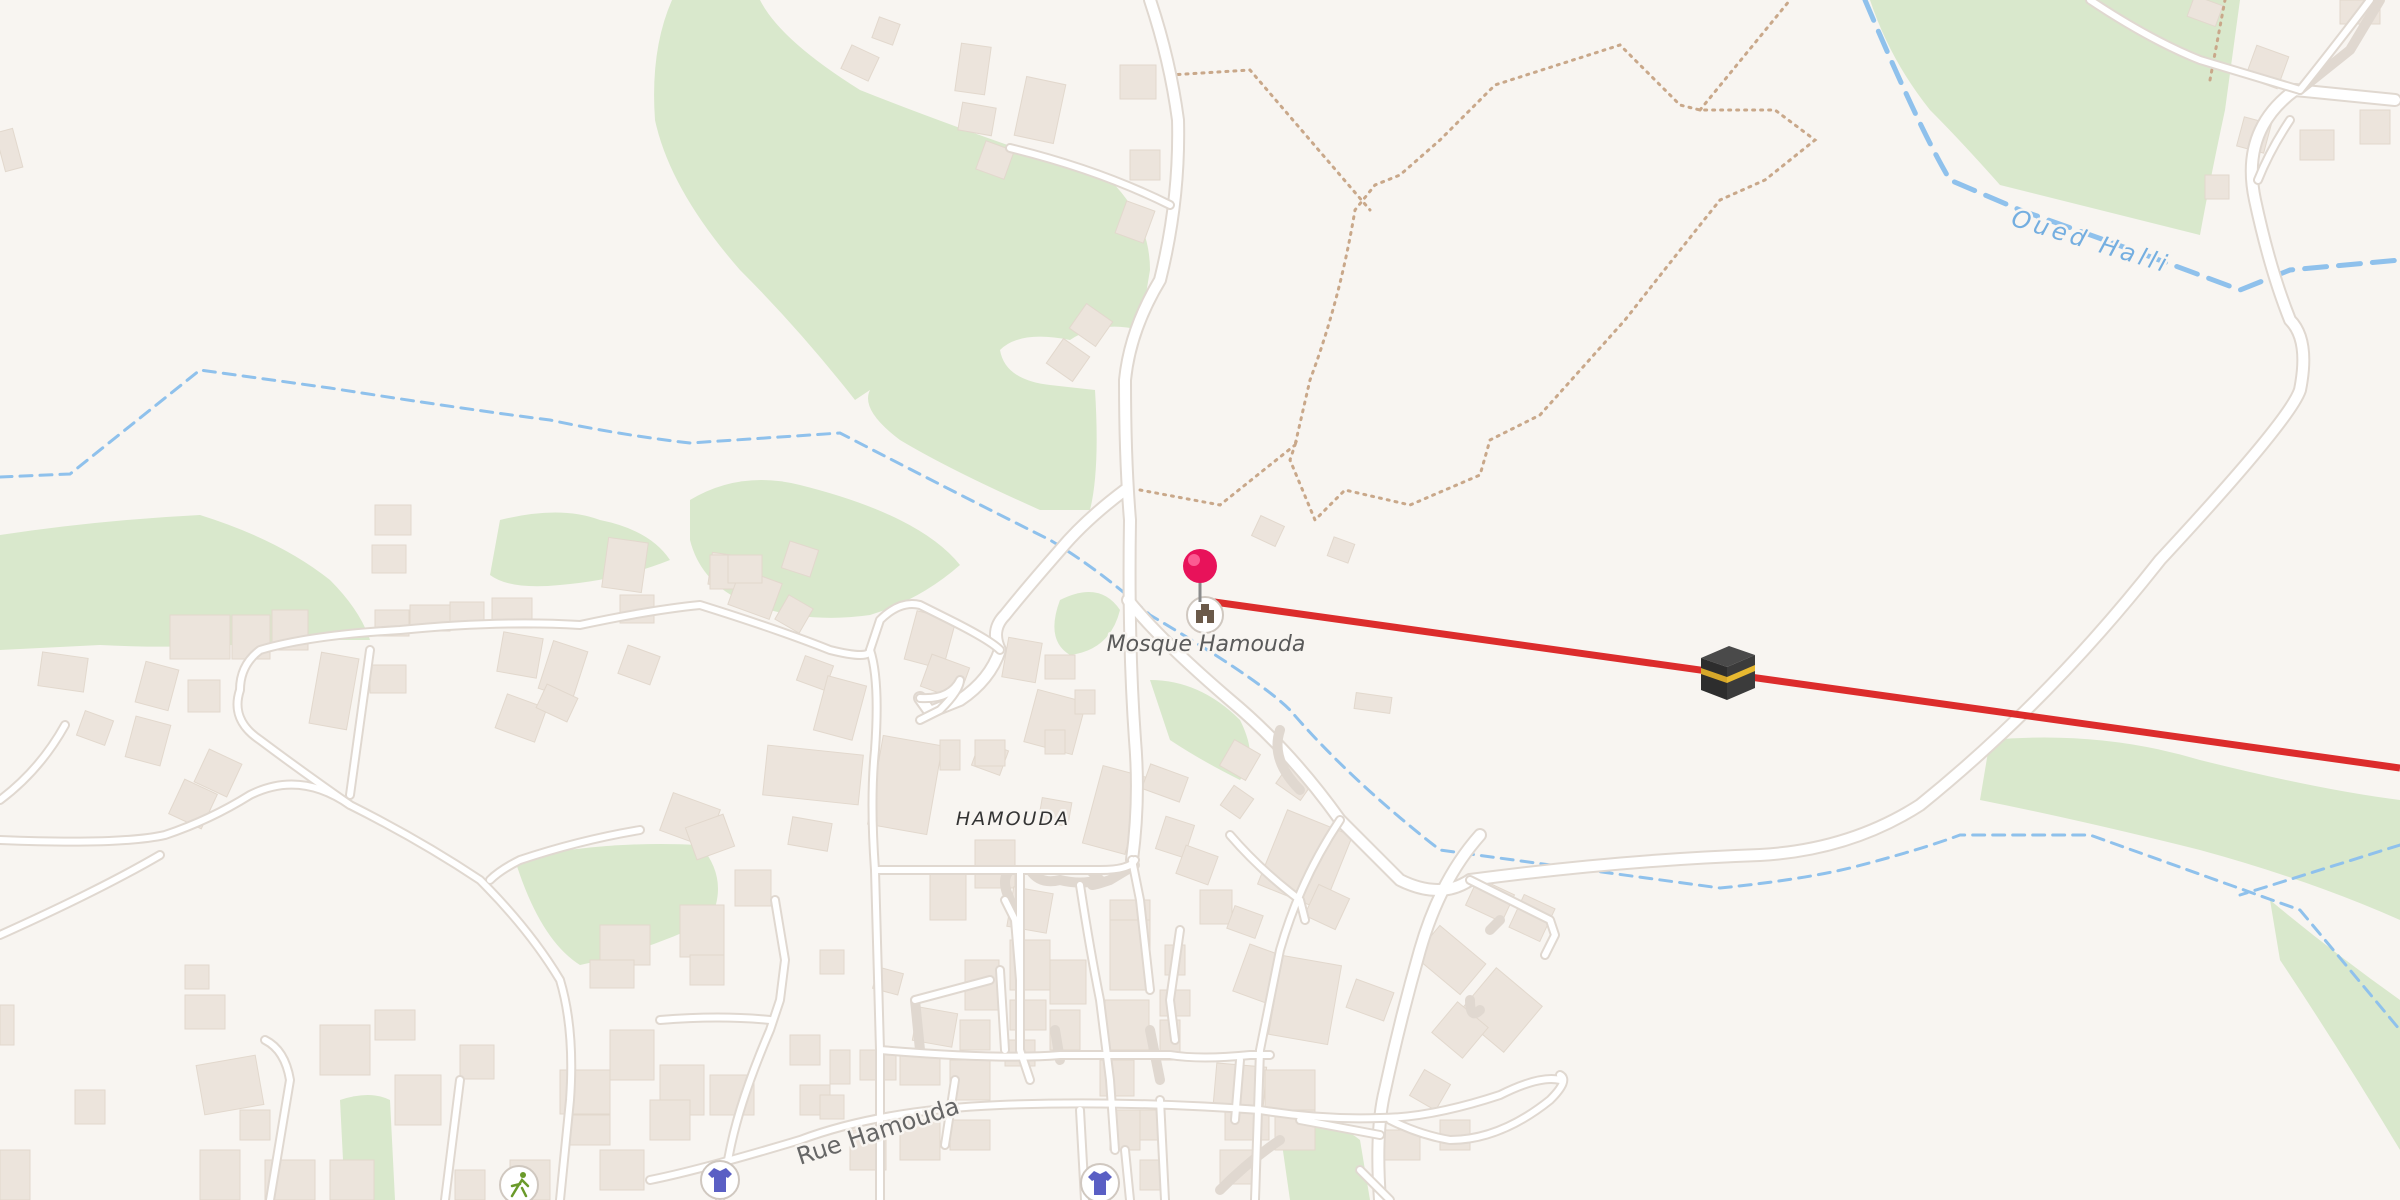  What do you see at coordinates (1206, 644) in the screenshot?
I see `poi-label: Mosque Hamouda` at bounding box center [1206, 644].